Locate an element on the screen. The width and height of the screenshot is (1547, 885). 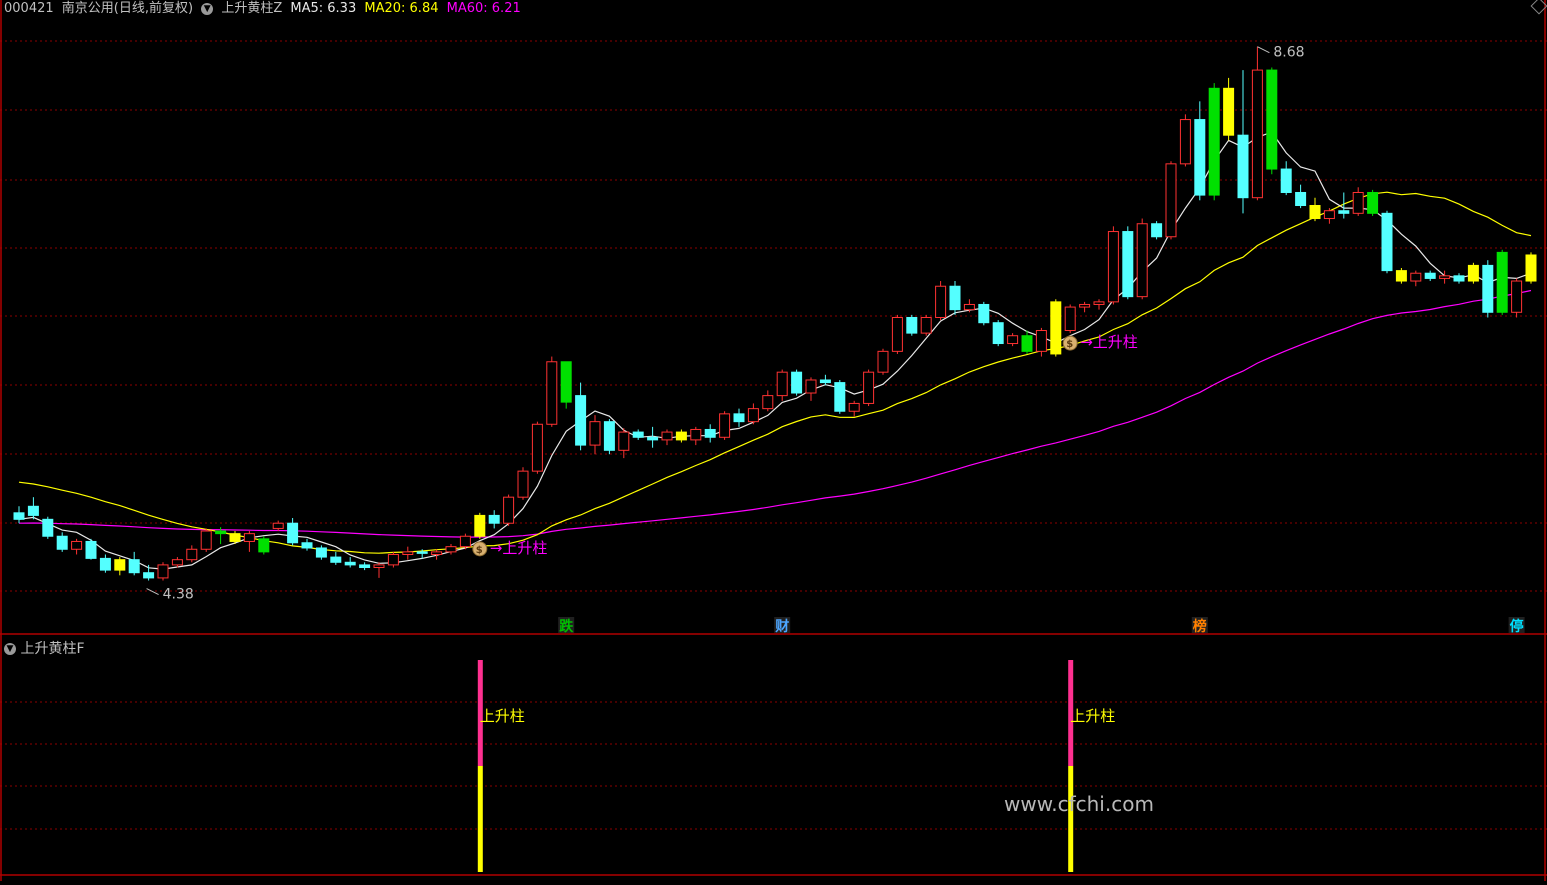
watermark: www.cfchi.com is located at coordinates (1079, 804).